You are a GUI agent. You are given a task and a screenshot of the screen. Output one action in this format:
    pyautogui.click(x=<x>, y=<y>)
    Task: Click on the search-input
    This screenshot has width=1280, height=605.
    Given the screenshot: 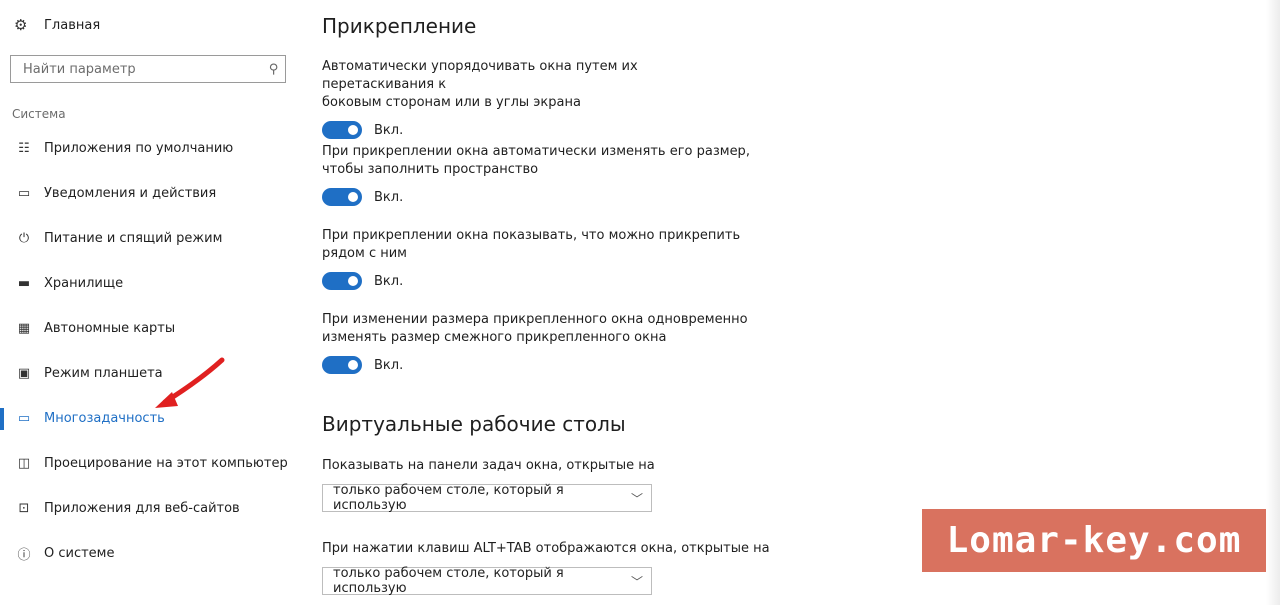 What is the action you would take?
    pyautogui.click(x=145, y=69)
    